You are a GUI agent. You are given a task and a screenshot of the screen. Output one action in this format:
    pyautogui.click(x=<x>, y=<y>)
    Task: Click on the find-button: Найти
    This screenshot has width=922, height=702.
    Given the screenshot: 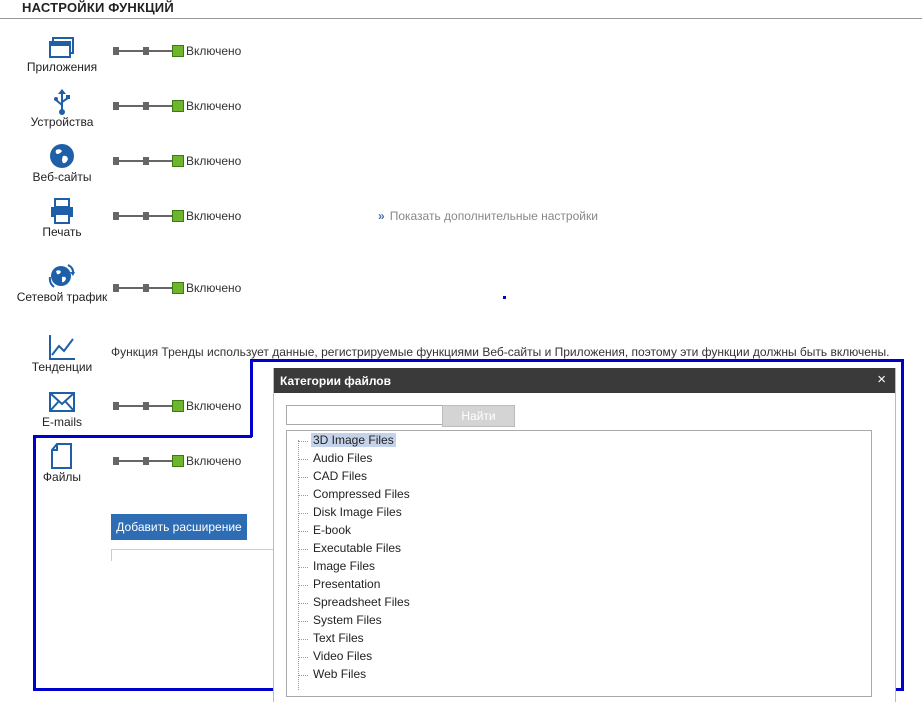 What is the action you would take?
    pyautogui.click(x=478, y=416)
    